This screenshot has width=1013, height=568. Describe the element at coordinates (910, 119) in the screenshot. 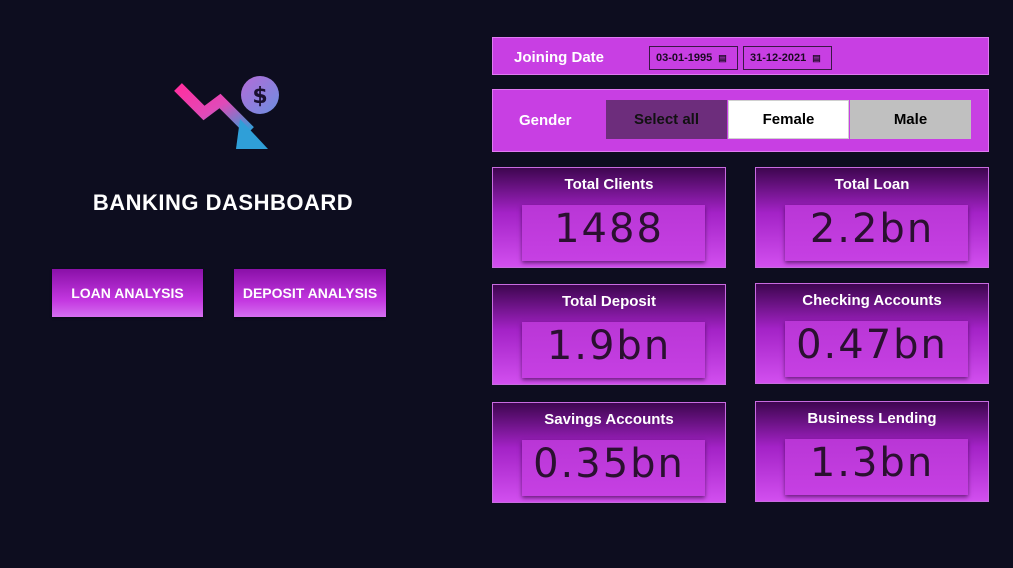

I see `gender-option-male: Male` at that location.